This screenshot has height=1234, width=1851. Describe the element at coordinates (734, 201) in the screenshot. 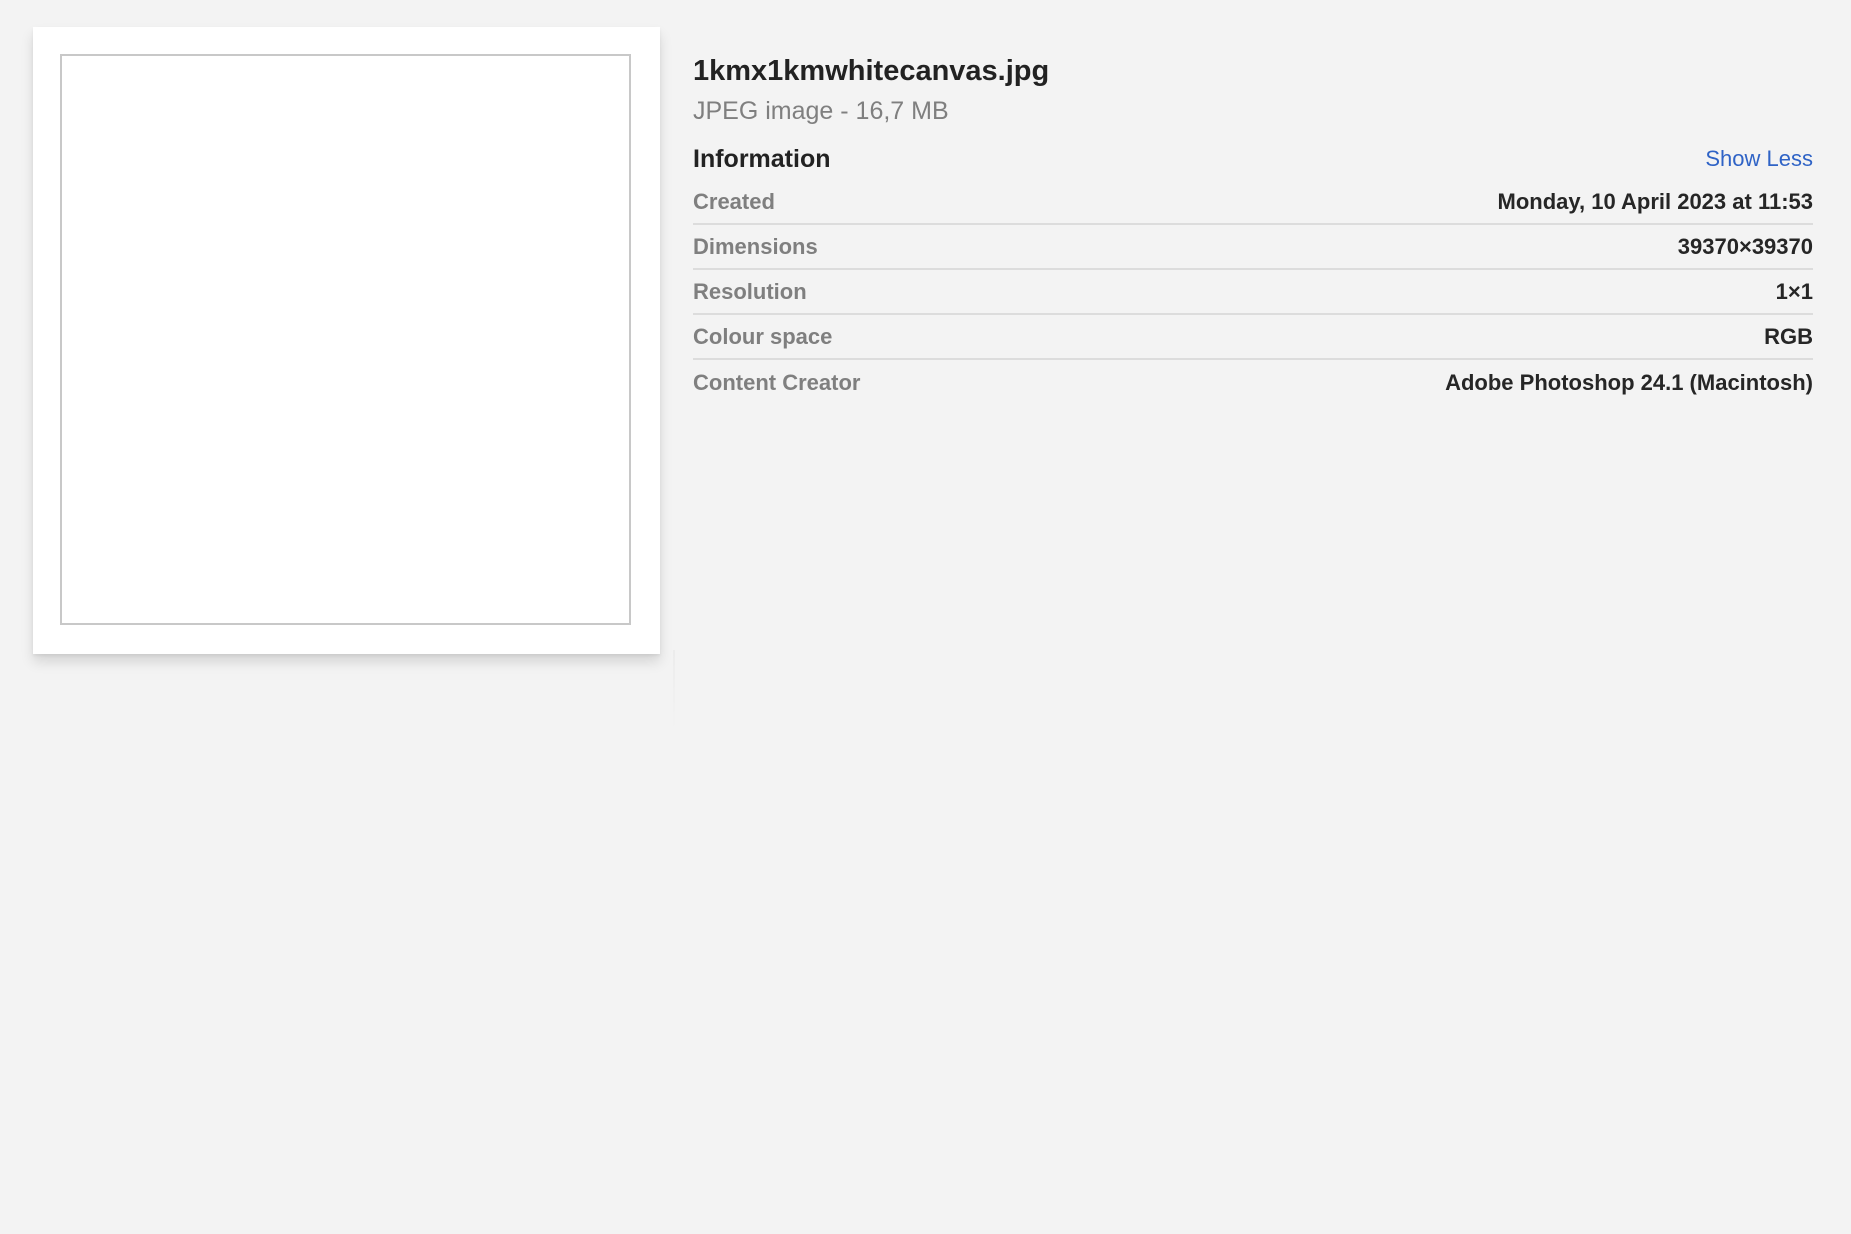

I see `info-label: Created` at that location.